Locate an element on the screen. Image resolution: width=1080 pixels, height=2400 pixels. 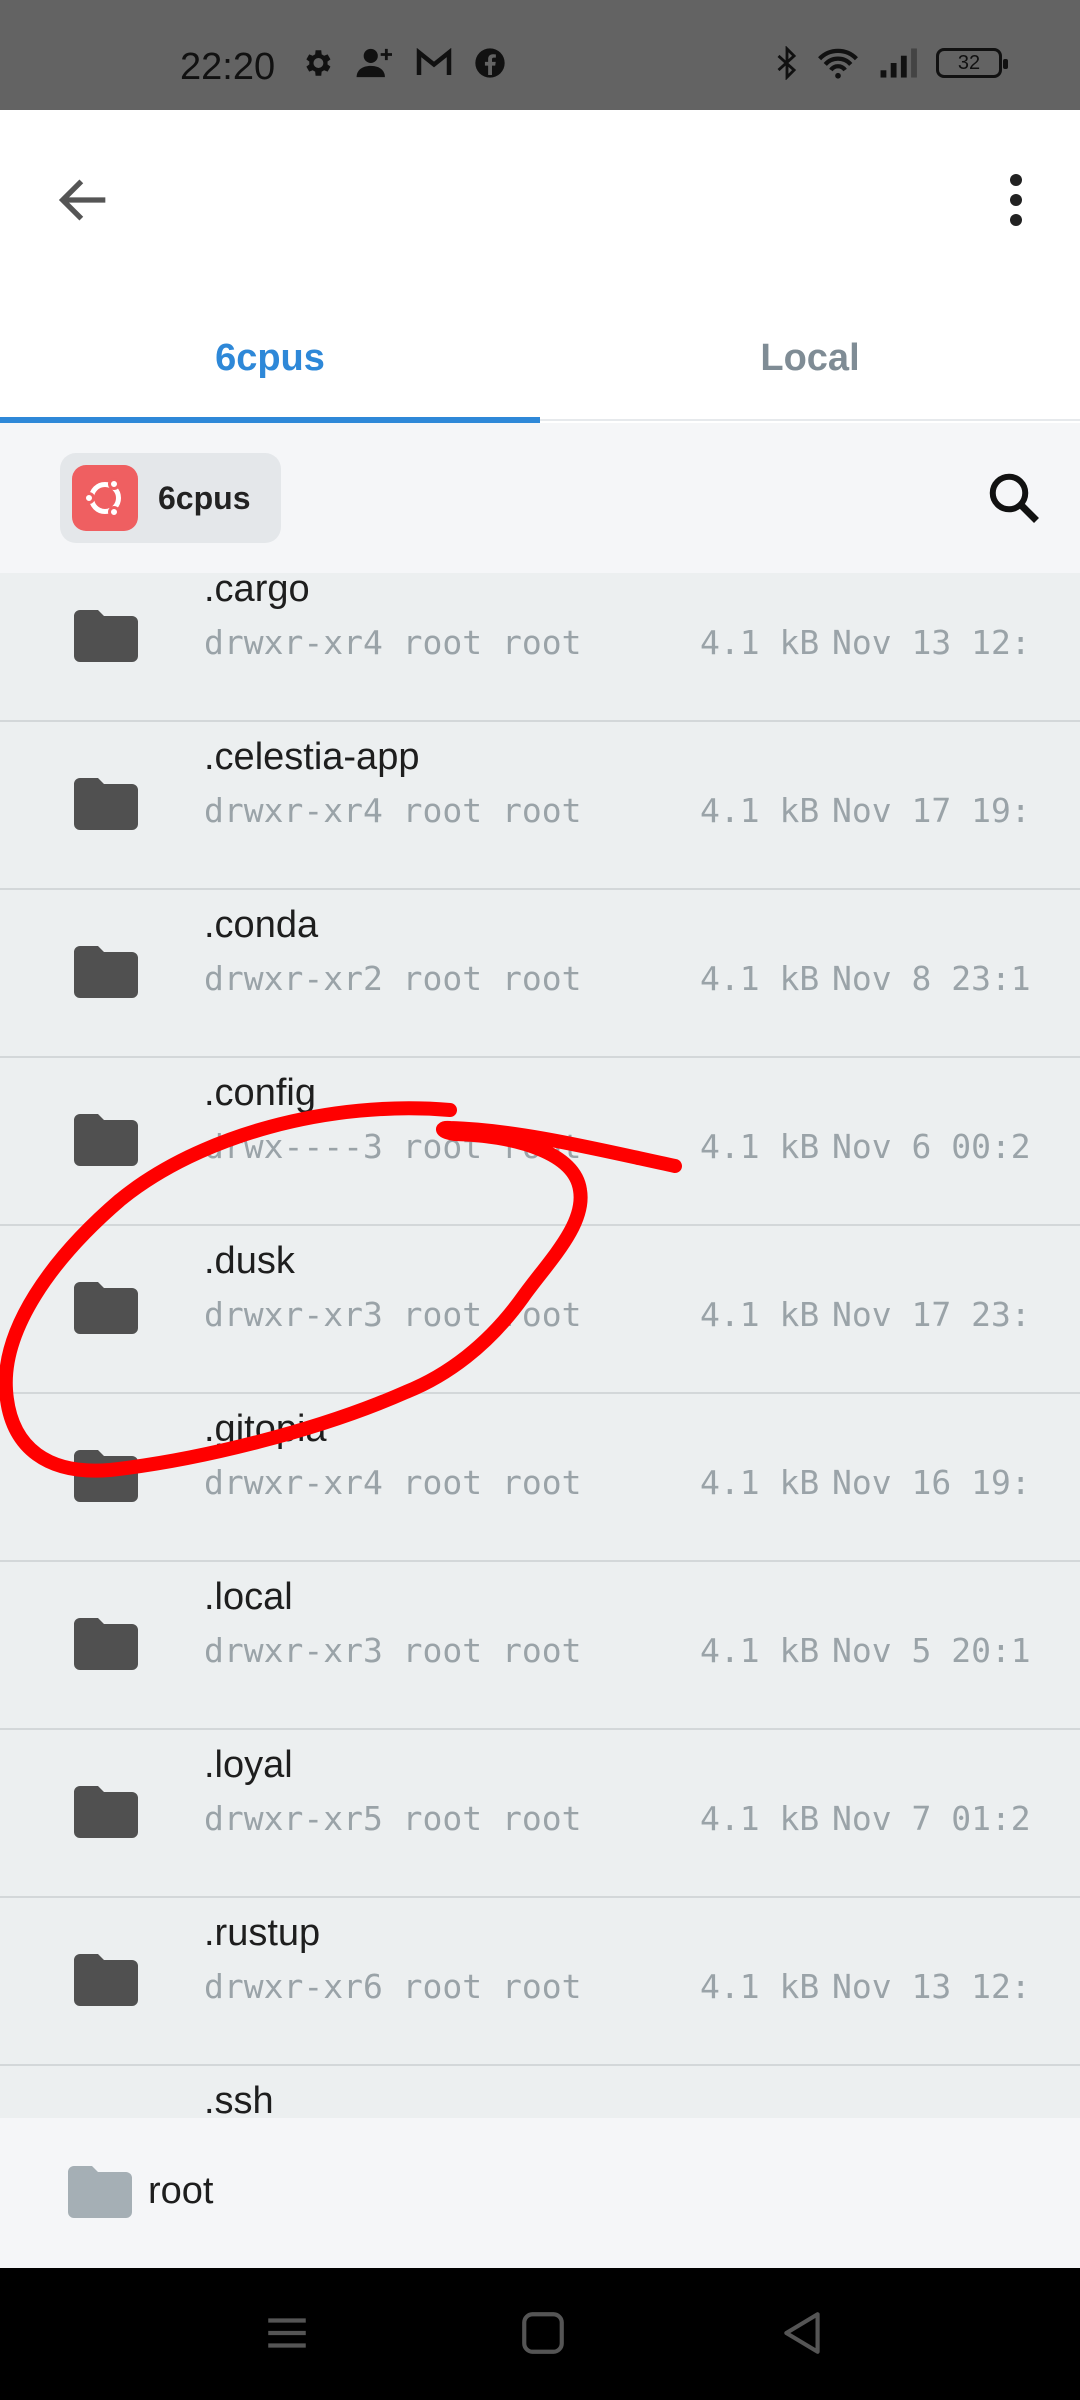
file-name: .dusk is located at coordinates (249, 1261).